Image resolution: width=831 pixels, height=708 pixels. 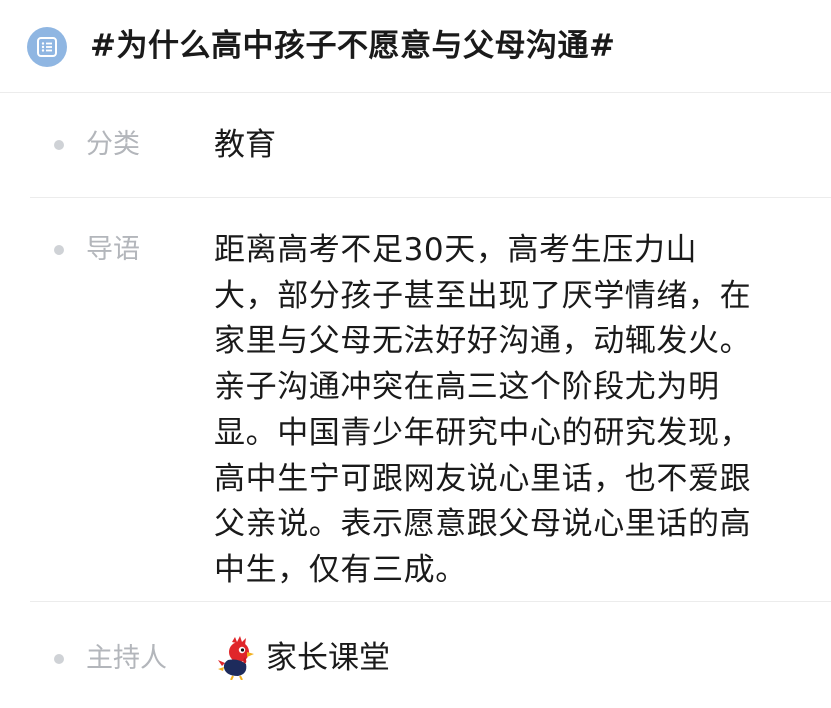 I want to click on list-icon, so click(x=47, y=47).